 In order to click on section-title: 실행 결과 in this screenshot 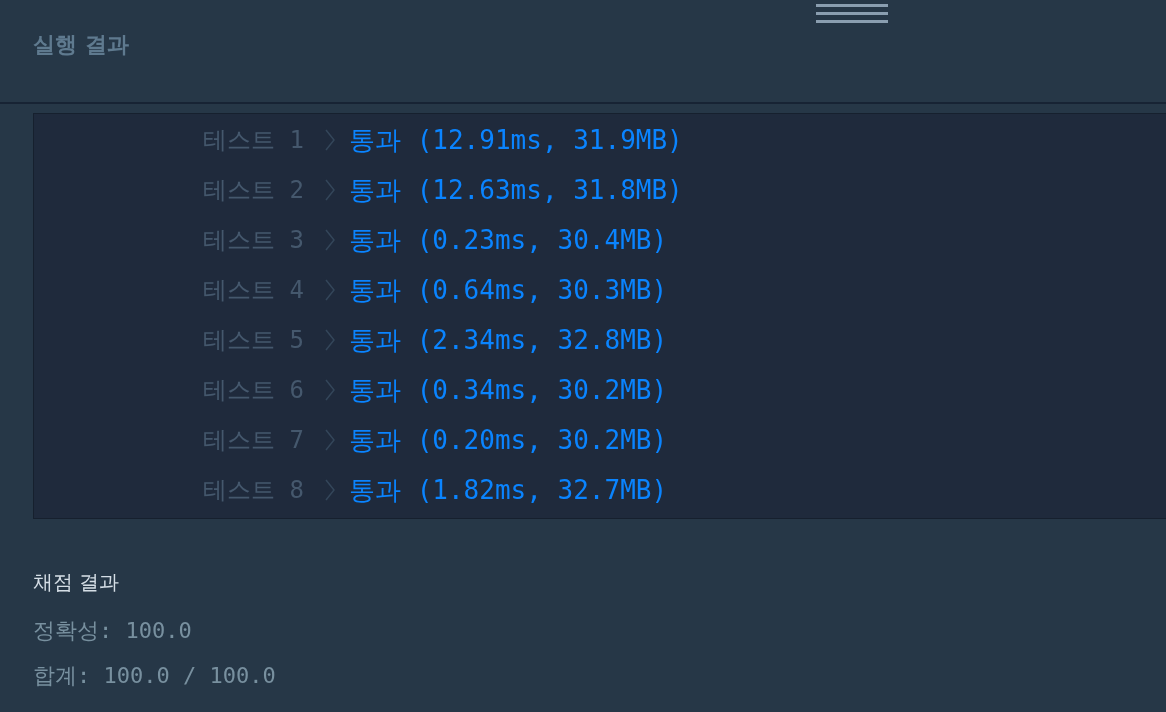, I will do `click(81, 45)`.